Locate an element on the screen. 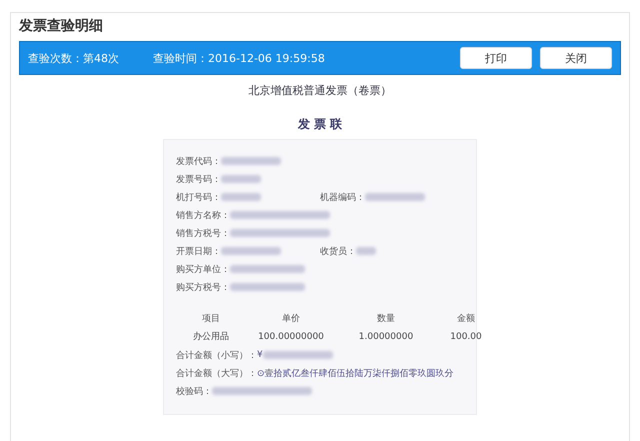  field-label: 开票日期： is located at coordinates (198, 252).